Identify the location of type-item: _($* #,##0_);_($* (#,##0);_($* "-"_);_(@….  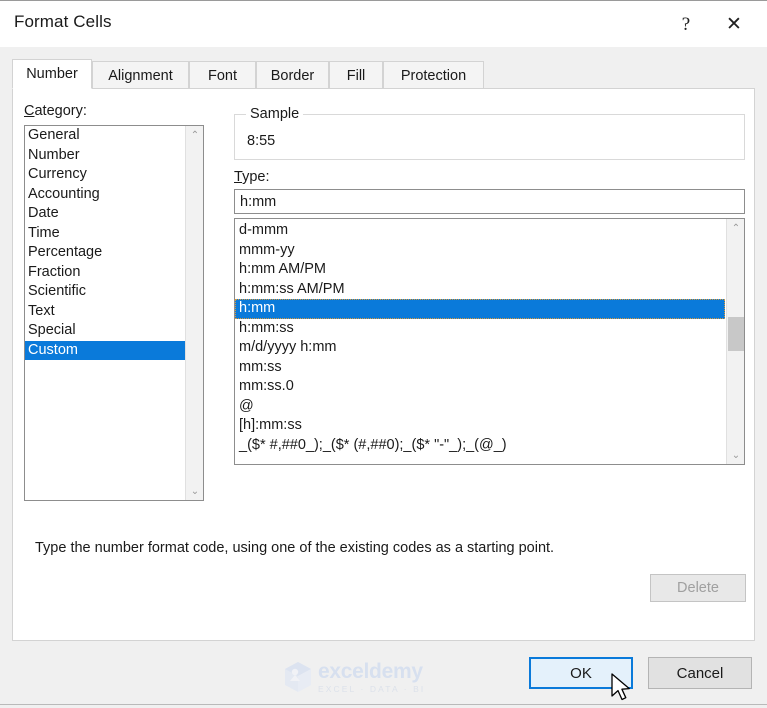
(480, 446).